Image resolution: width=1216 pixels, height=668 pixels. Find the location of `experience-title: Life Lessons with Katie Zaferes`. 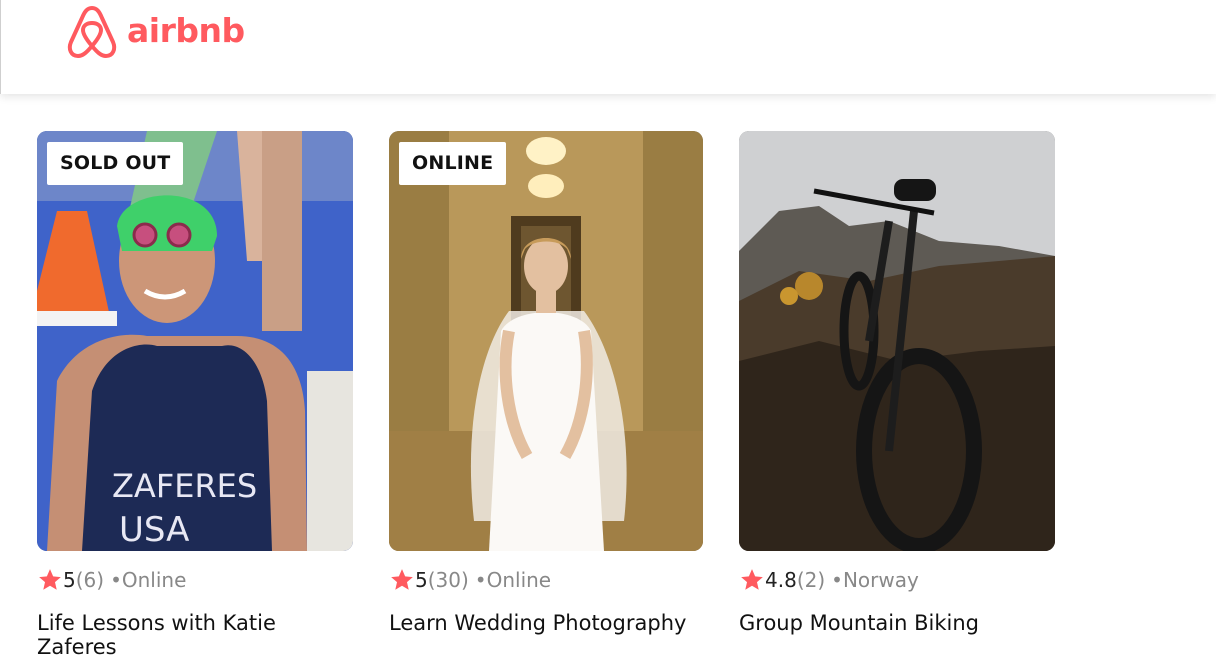

experience-title: Life Lessons with Katie Zaferes is located at coordinates (187, 635).